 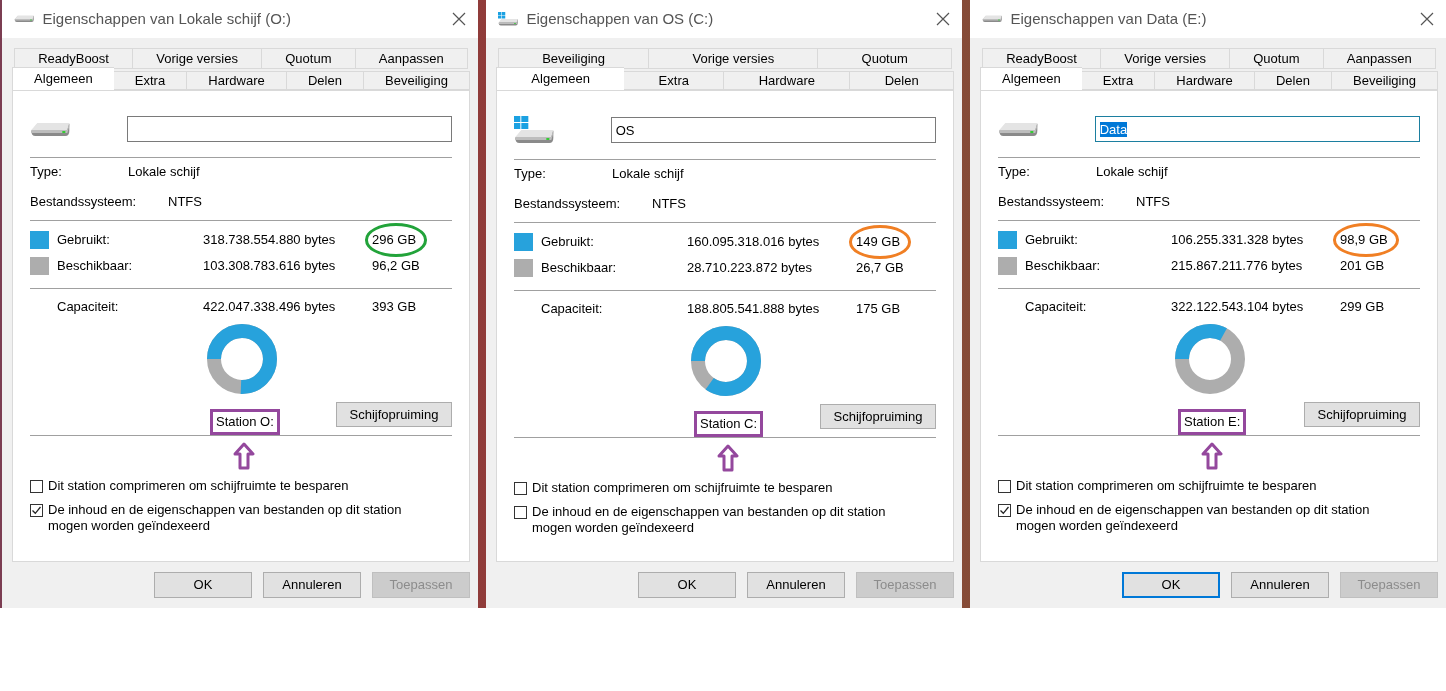 What do you see at coordinates (750, 268) in the screenshot?
I see `byte-count: 28.710.223.872 bytes` at bounding box center [750, 268].